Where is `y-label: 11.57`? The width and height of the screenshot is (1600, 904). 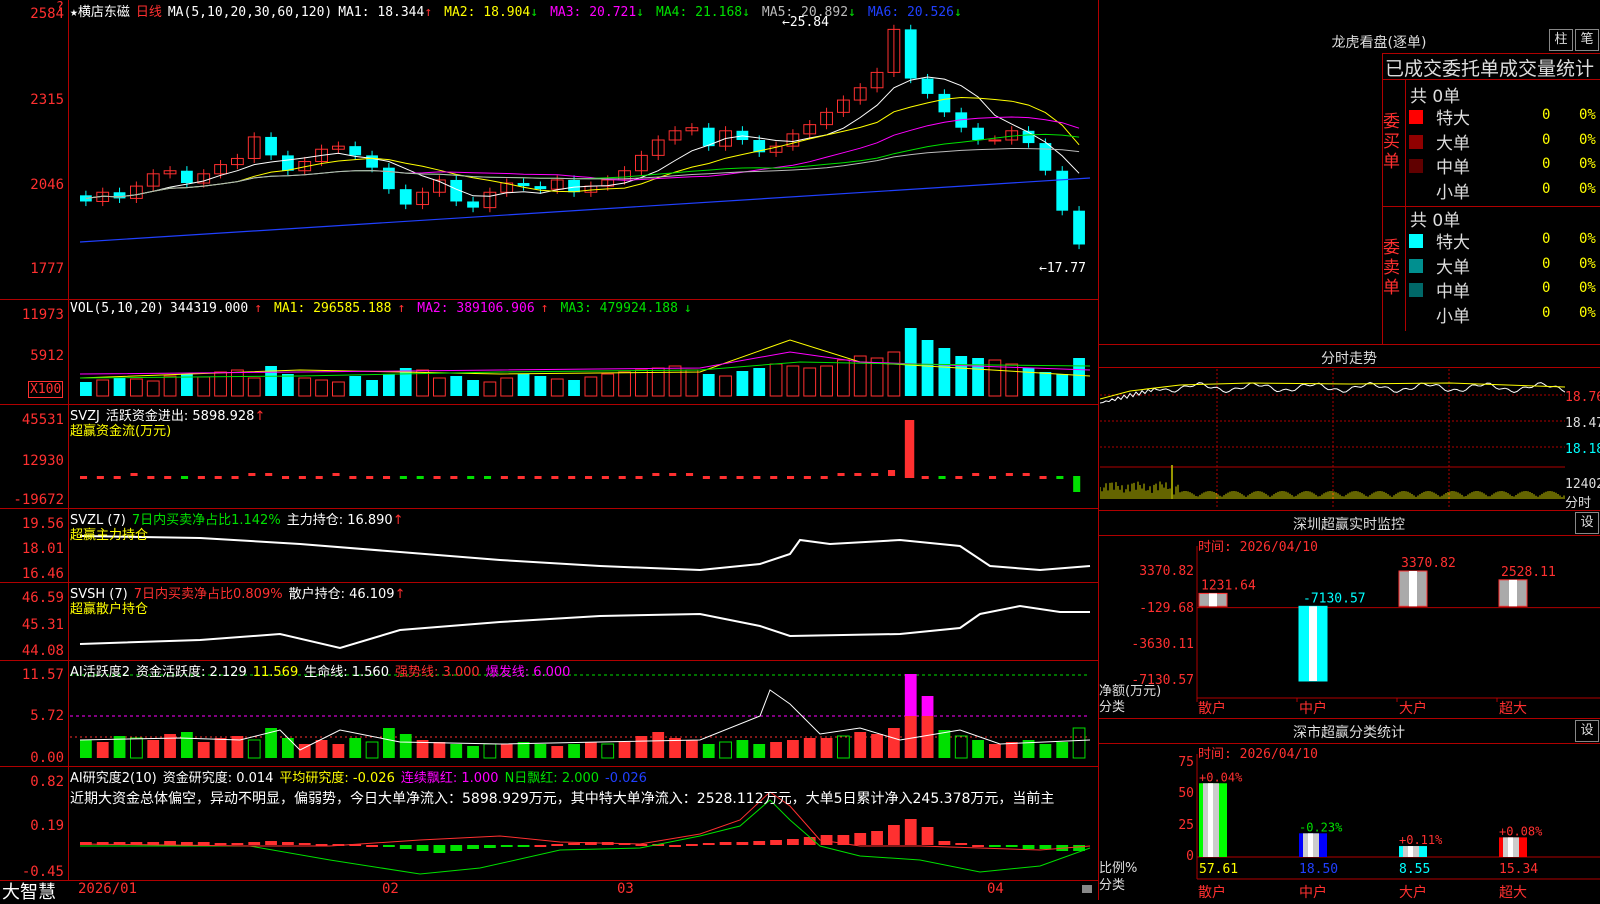 y-label: 11.57 is located at coordinates (42, 675).